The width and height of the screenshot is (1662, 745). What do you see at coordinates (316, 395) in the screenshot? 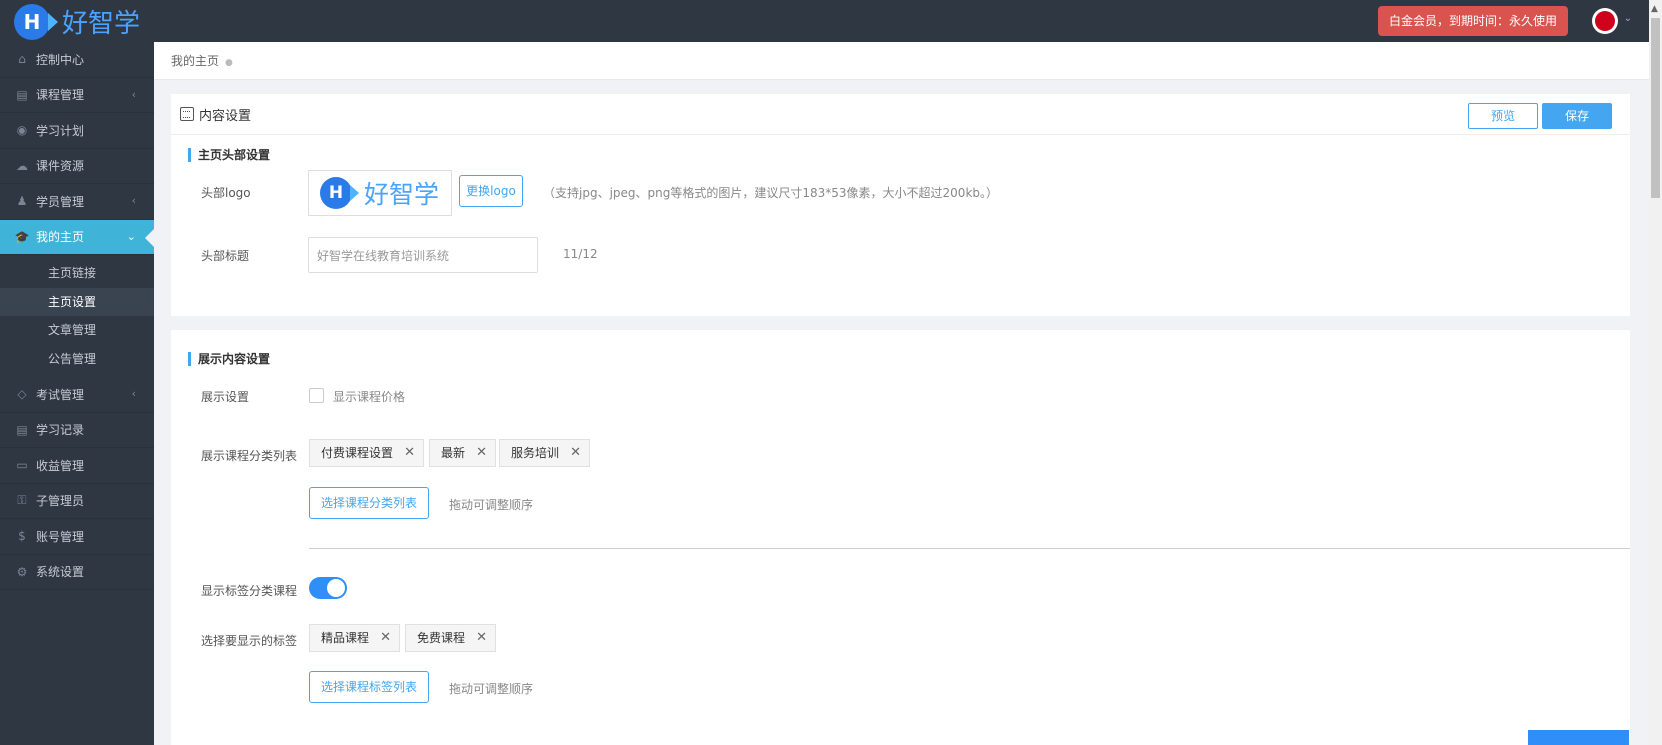
I see `show-price-checkbox` at bounding box center [316, 395].